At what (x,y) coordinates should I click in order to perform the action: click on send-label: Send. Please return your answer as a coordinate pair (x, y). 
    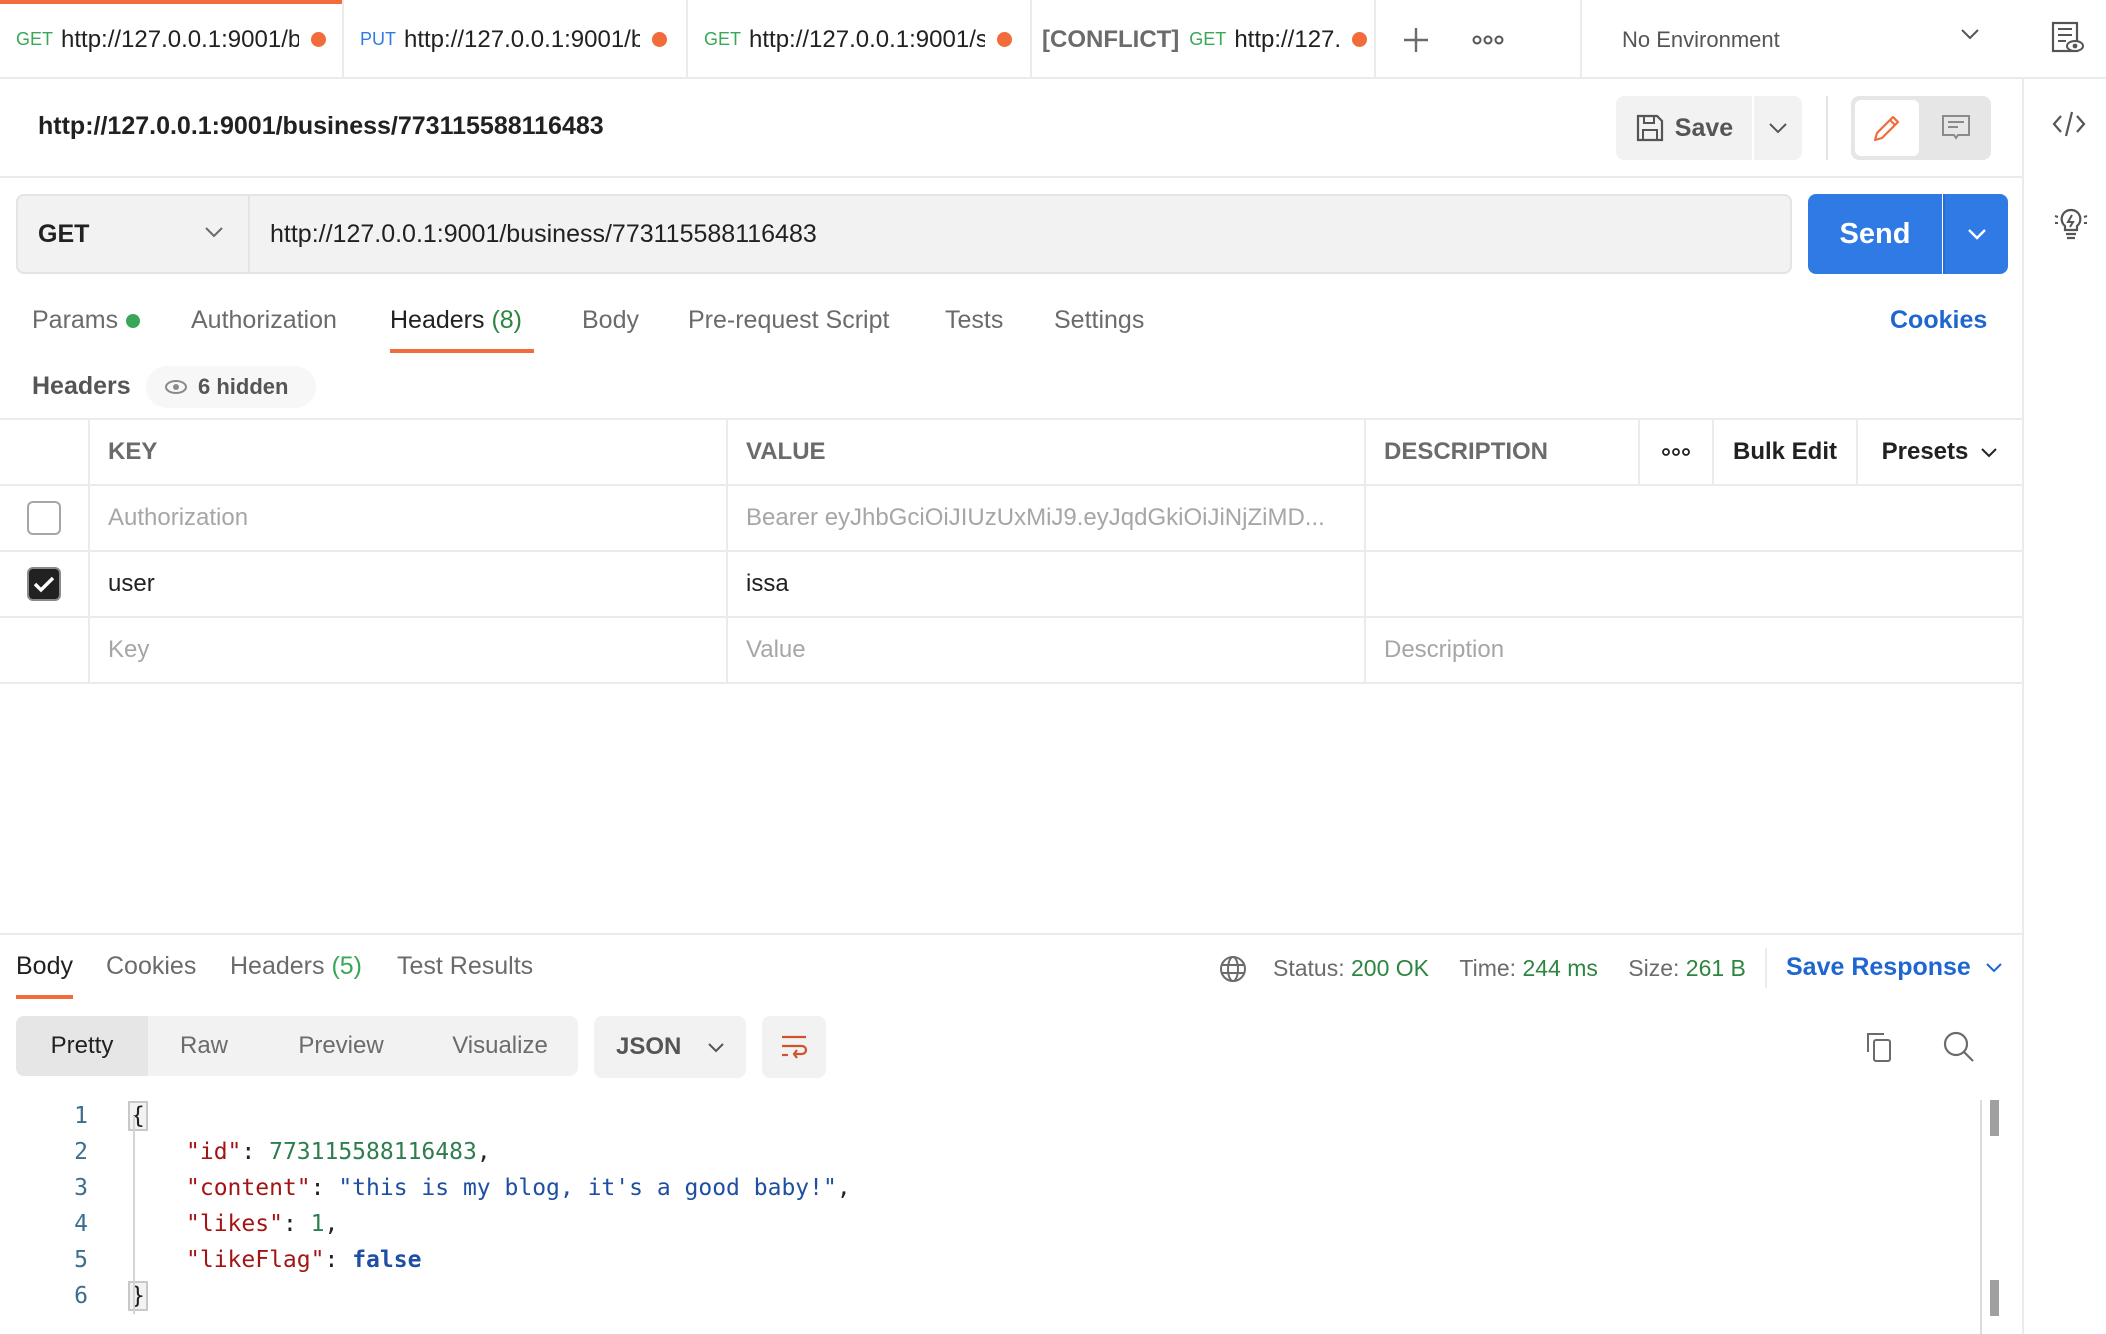
    Looking at the image, I should click on (1875, 233).